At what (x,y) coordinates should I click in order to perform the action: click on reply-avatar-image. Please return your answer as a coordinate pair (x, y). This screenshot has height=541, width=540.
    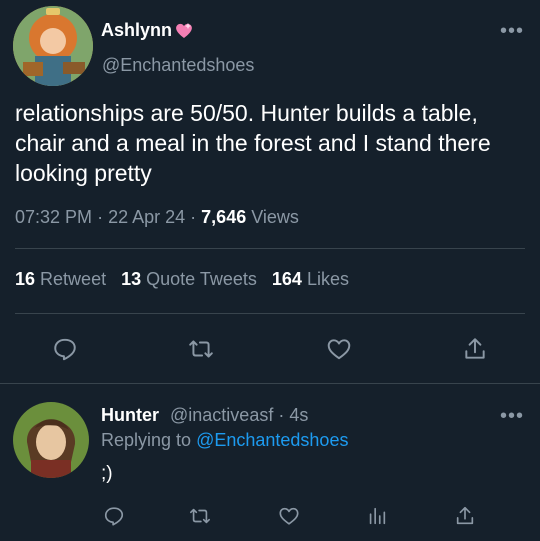
    Looking at the image, I should click on (51, 440).